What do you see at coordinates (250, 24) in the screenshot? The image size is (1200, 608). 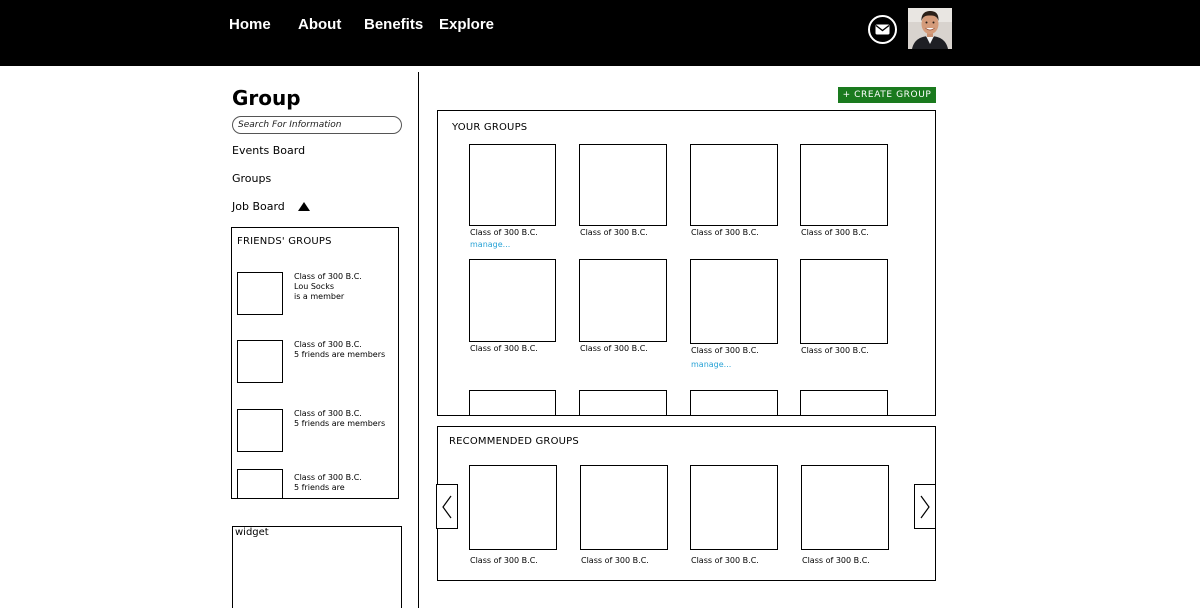 I see `nav-home-link: Home` at bounding box center [250, 24].